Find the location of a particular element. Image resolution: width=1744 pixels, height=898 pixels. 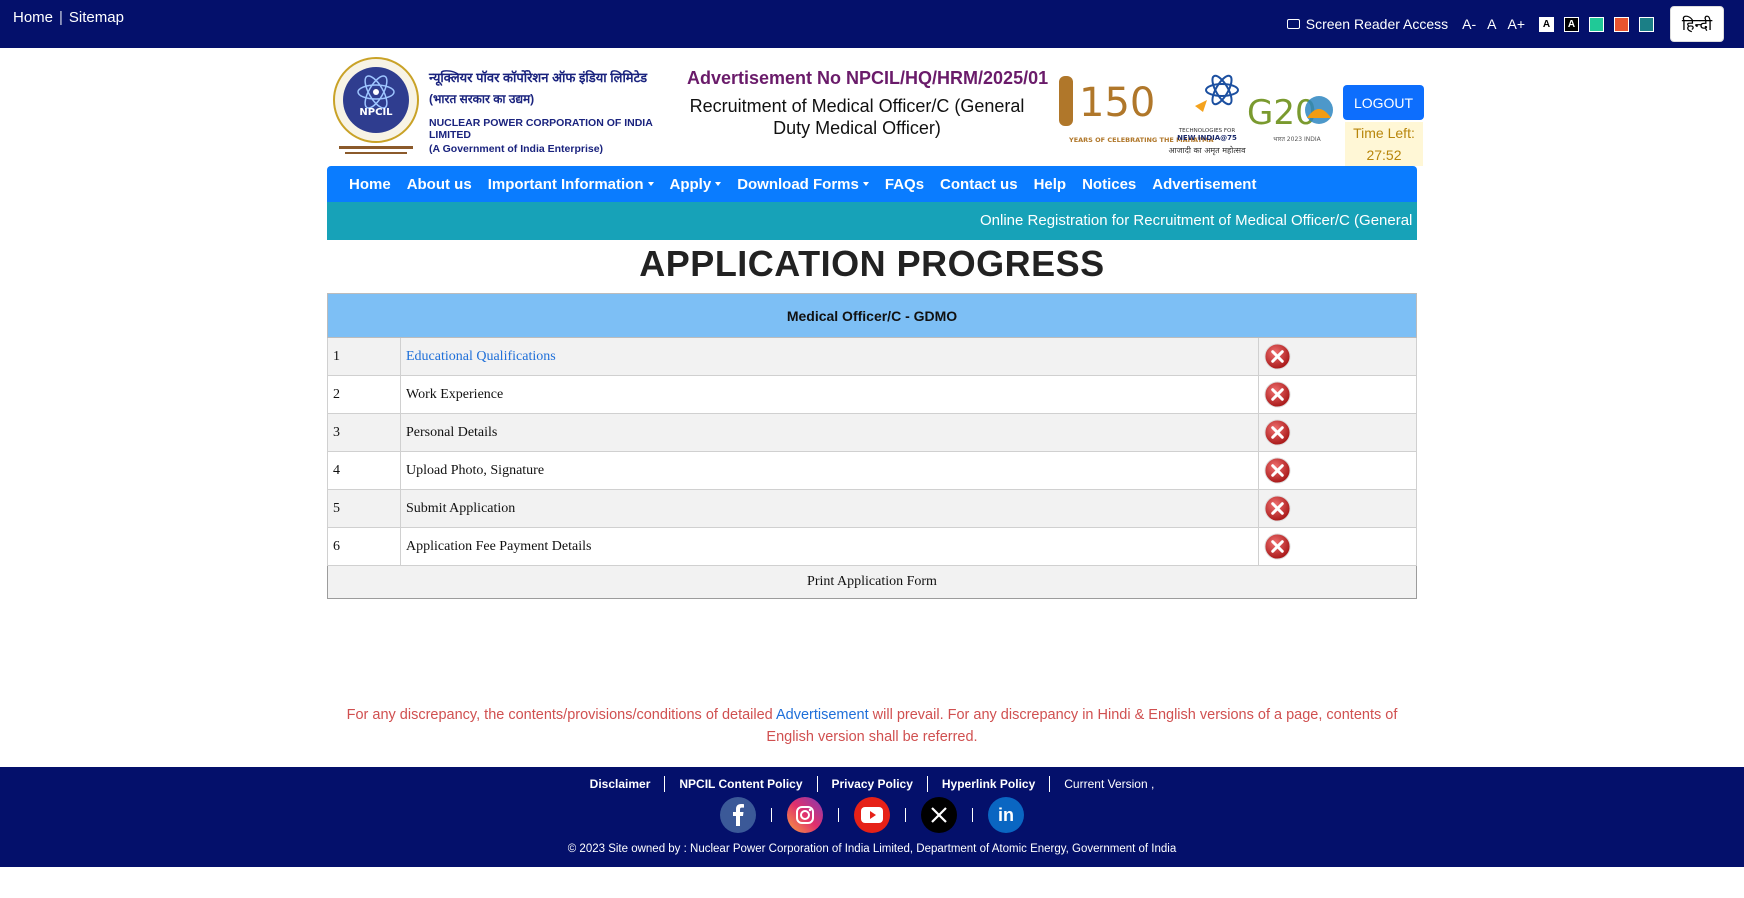

footer-disclaimer-link: Disclaimer is located at coordinates (621, 784).